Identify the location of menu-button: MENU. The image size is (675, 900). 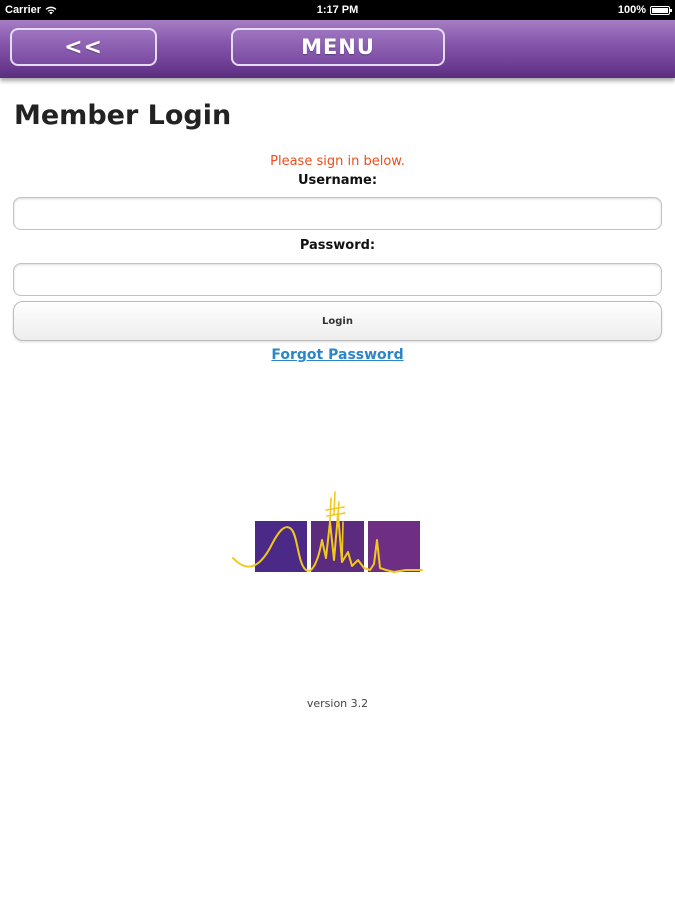
(338, 47).